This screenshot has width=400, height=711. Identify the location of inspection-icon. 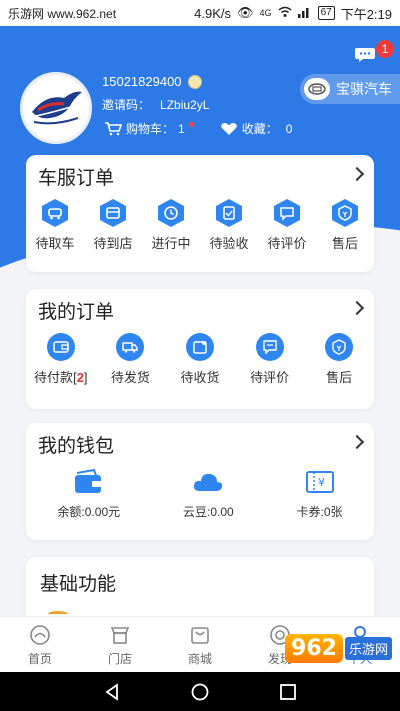
(229, 213).